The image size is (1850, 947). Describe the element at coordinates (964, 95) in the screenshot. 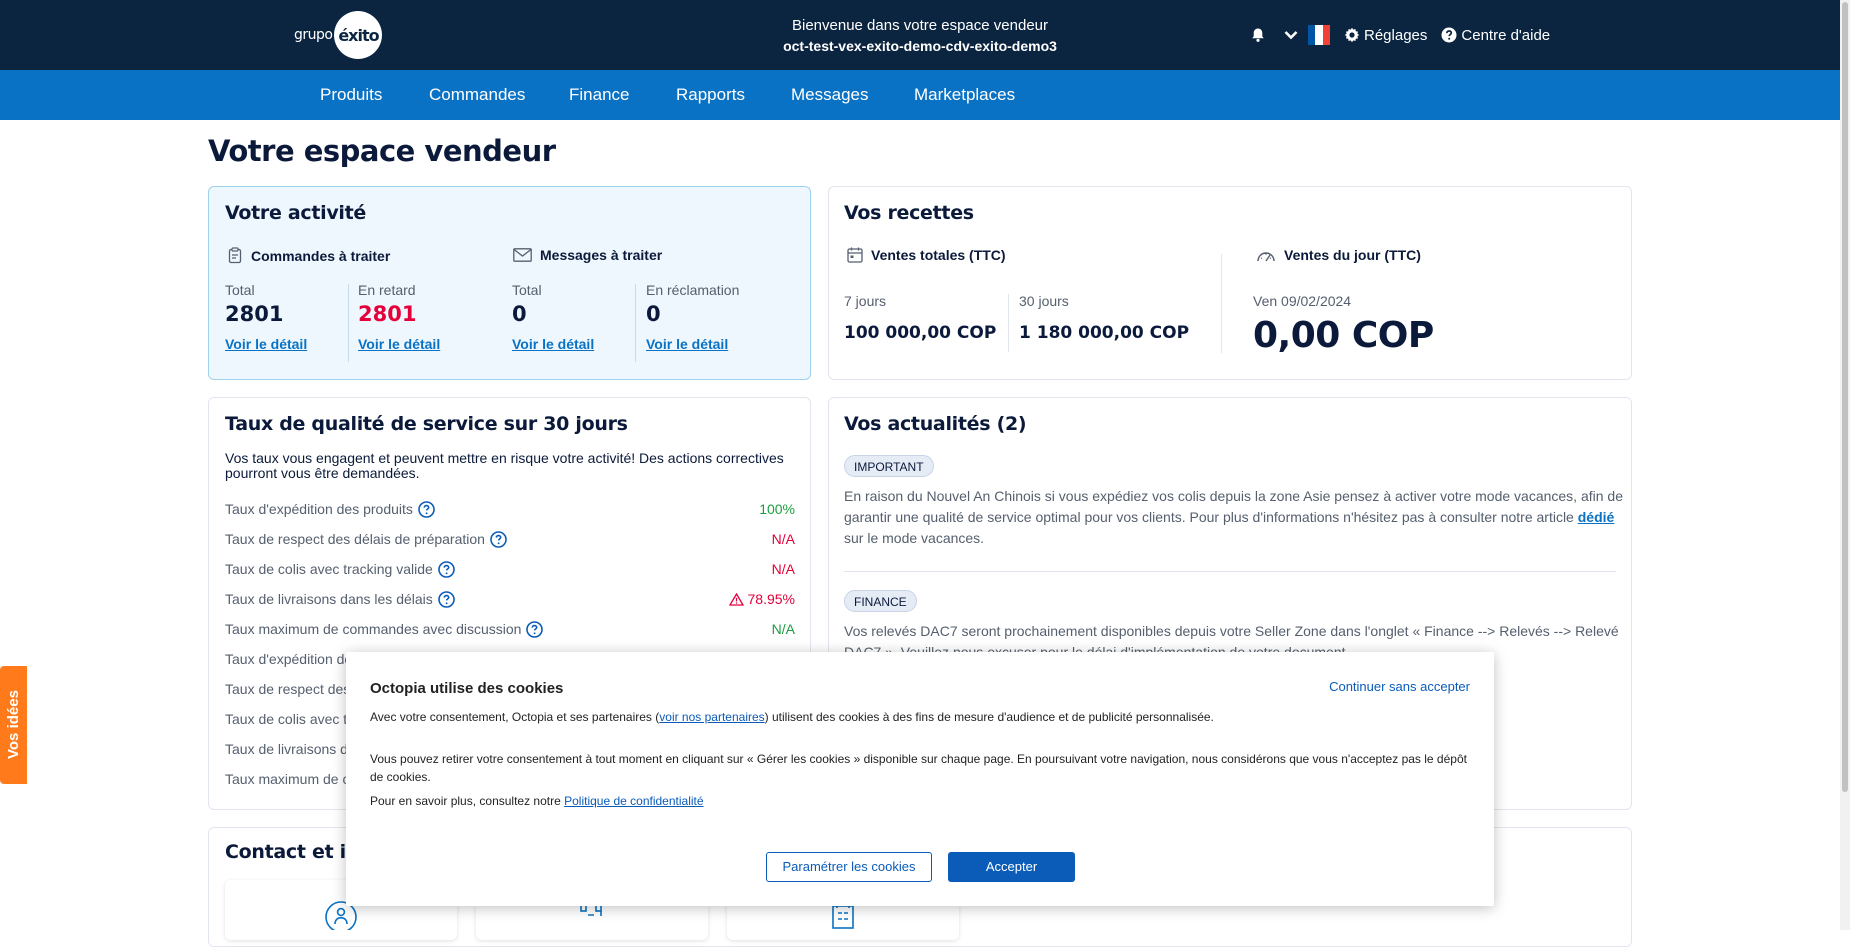

I see `nav-marketplaces: Marketplaces` at that location.